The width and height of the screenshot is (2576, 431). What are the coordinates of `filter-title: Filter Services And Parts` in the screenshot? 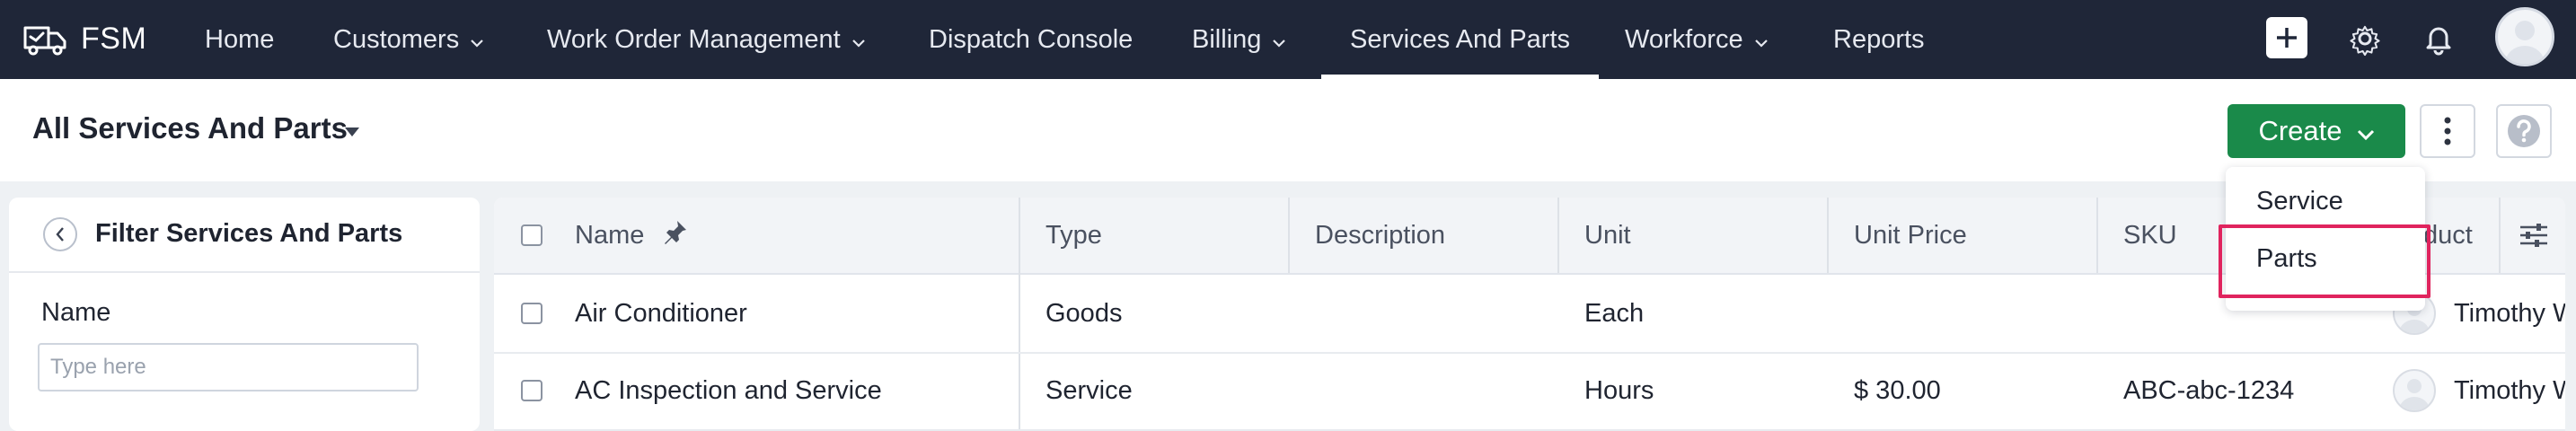 It's located at (249, 233).